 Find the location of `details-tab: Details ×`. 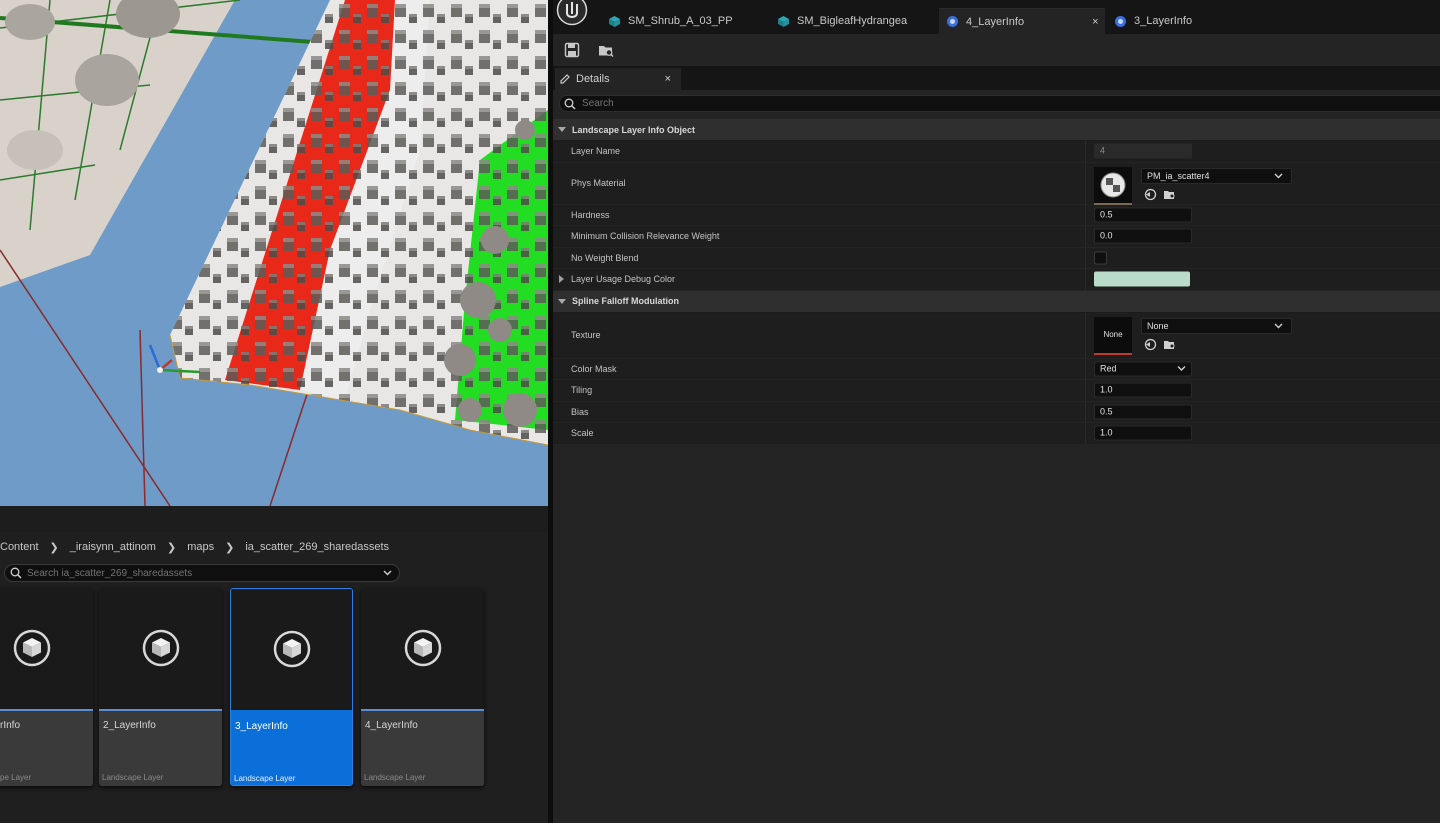

details-tab: Details × is located at coordinates (618, 79).